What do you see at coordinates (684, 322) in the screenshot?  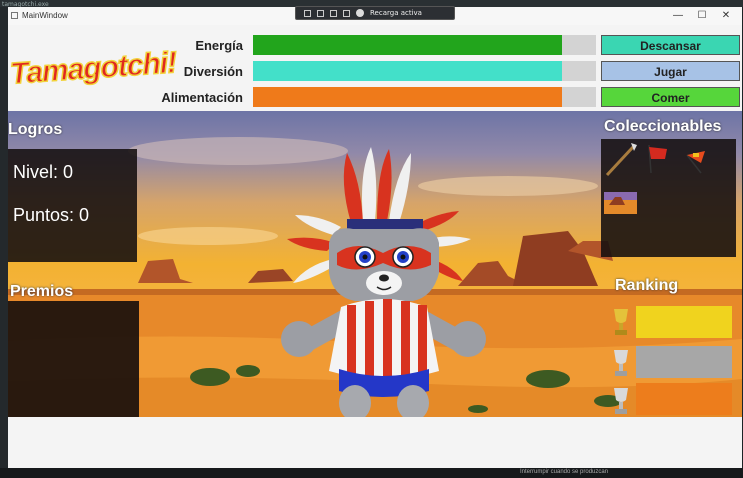 I see `ranking-bar-first` at bounding box center [684, 322].